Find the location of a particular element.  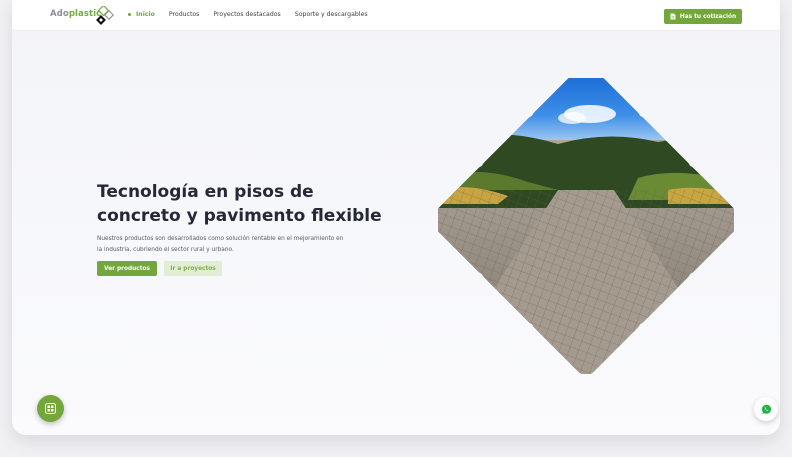

nav-item-label: Productos is located at coordinates (184, 14).